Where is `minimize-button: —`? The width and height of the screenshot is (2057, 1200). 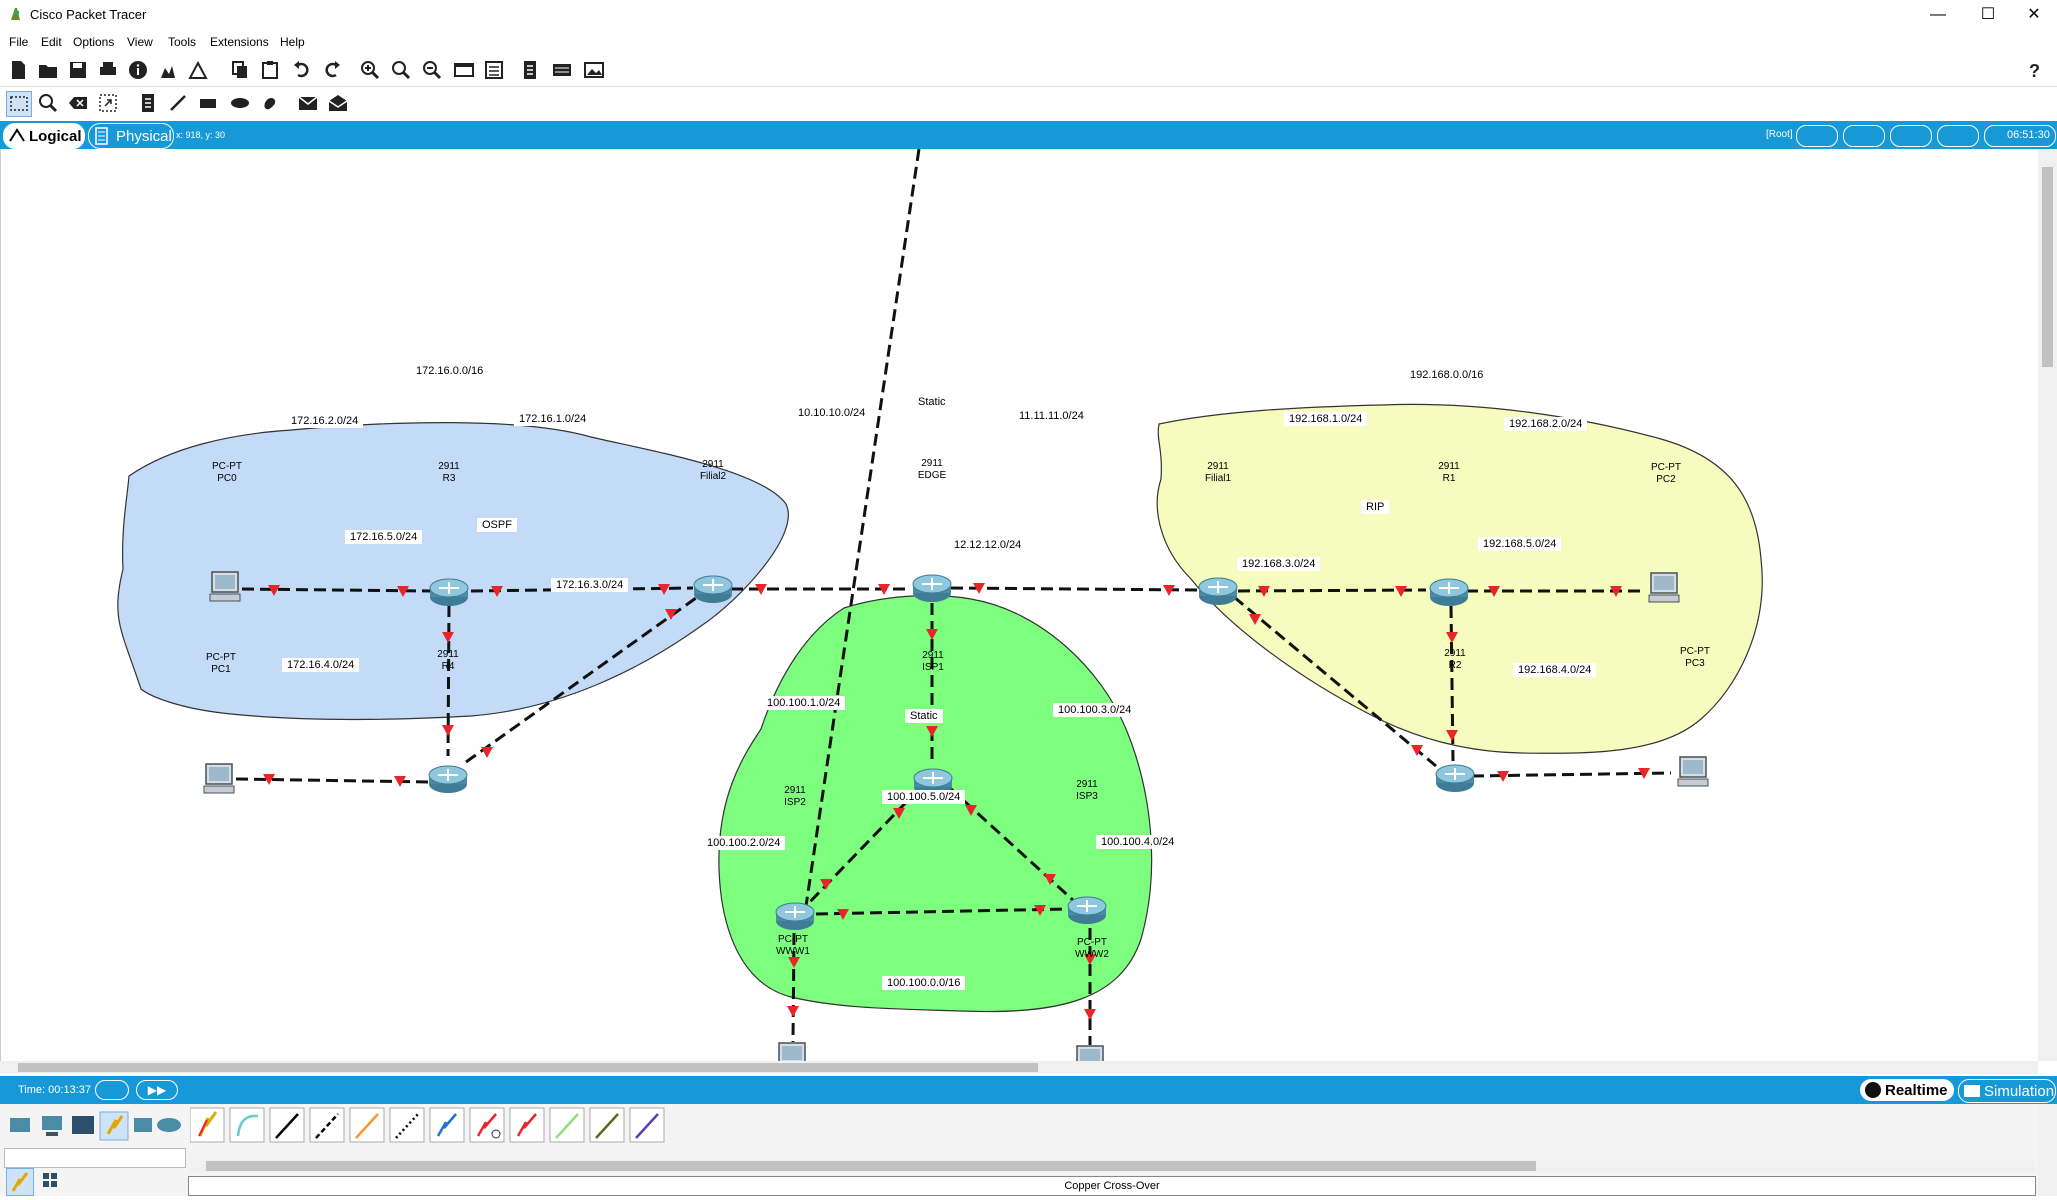 minimize-button: — is located at coordinates (1938, 15).